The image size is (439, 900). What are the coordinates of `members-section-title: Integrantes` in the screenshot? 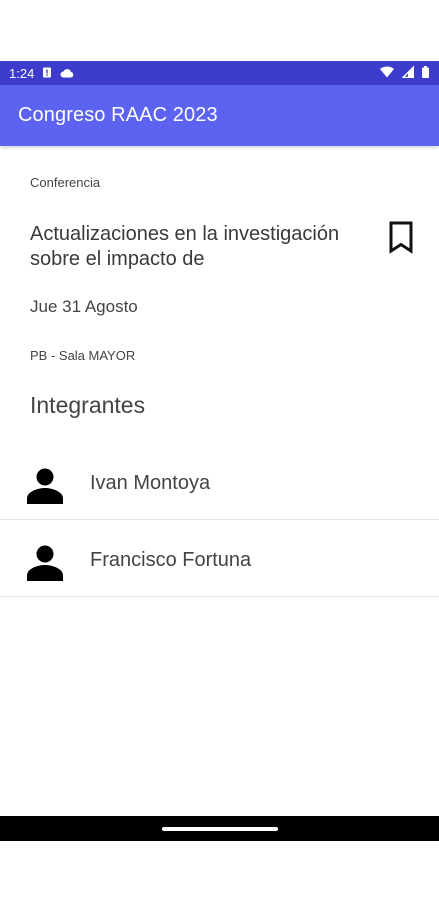 It's located at (88, 405).